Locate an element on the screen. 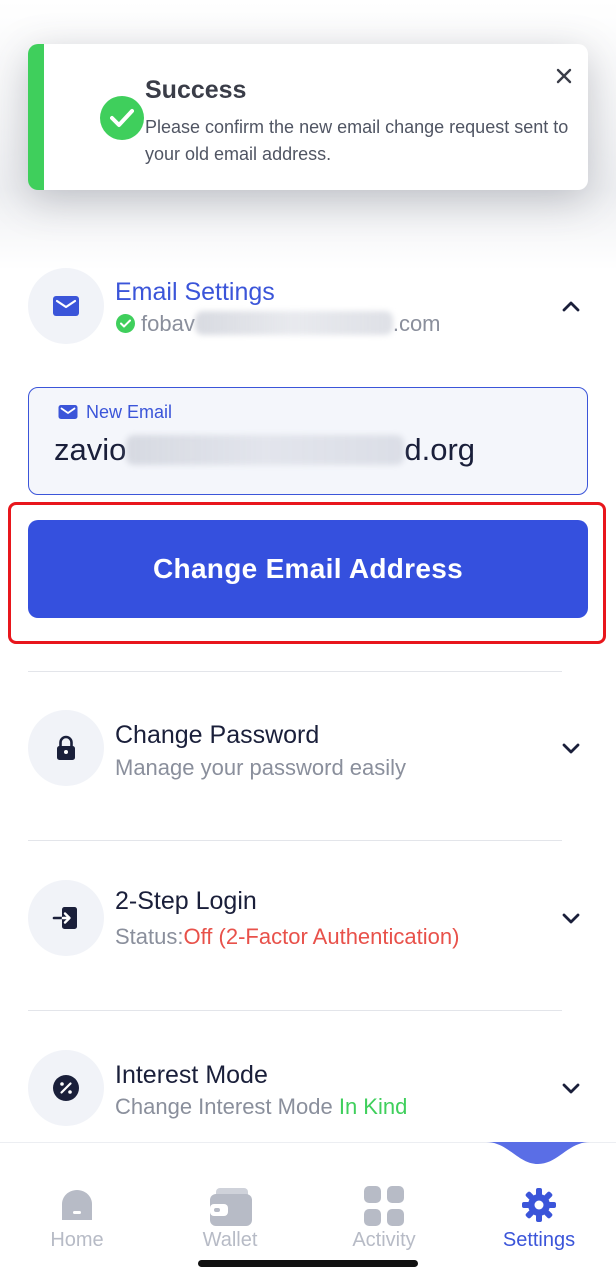 The image size is (616, 1280). nav-wallet: Wallet is located at coordinates (230, 1197).